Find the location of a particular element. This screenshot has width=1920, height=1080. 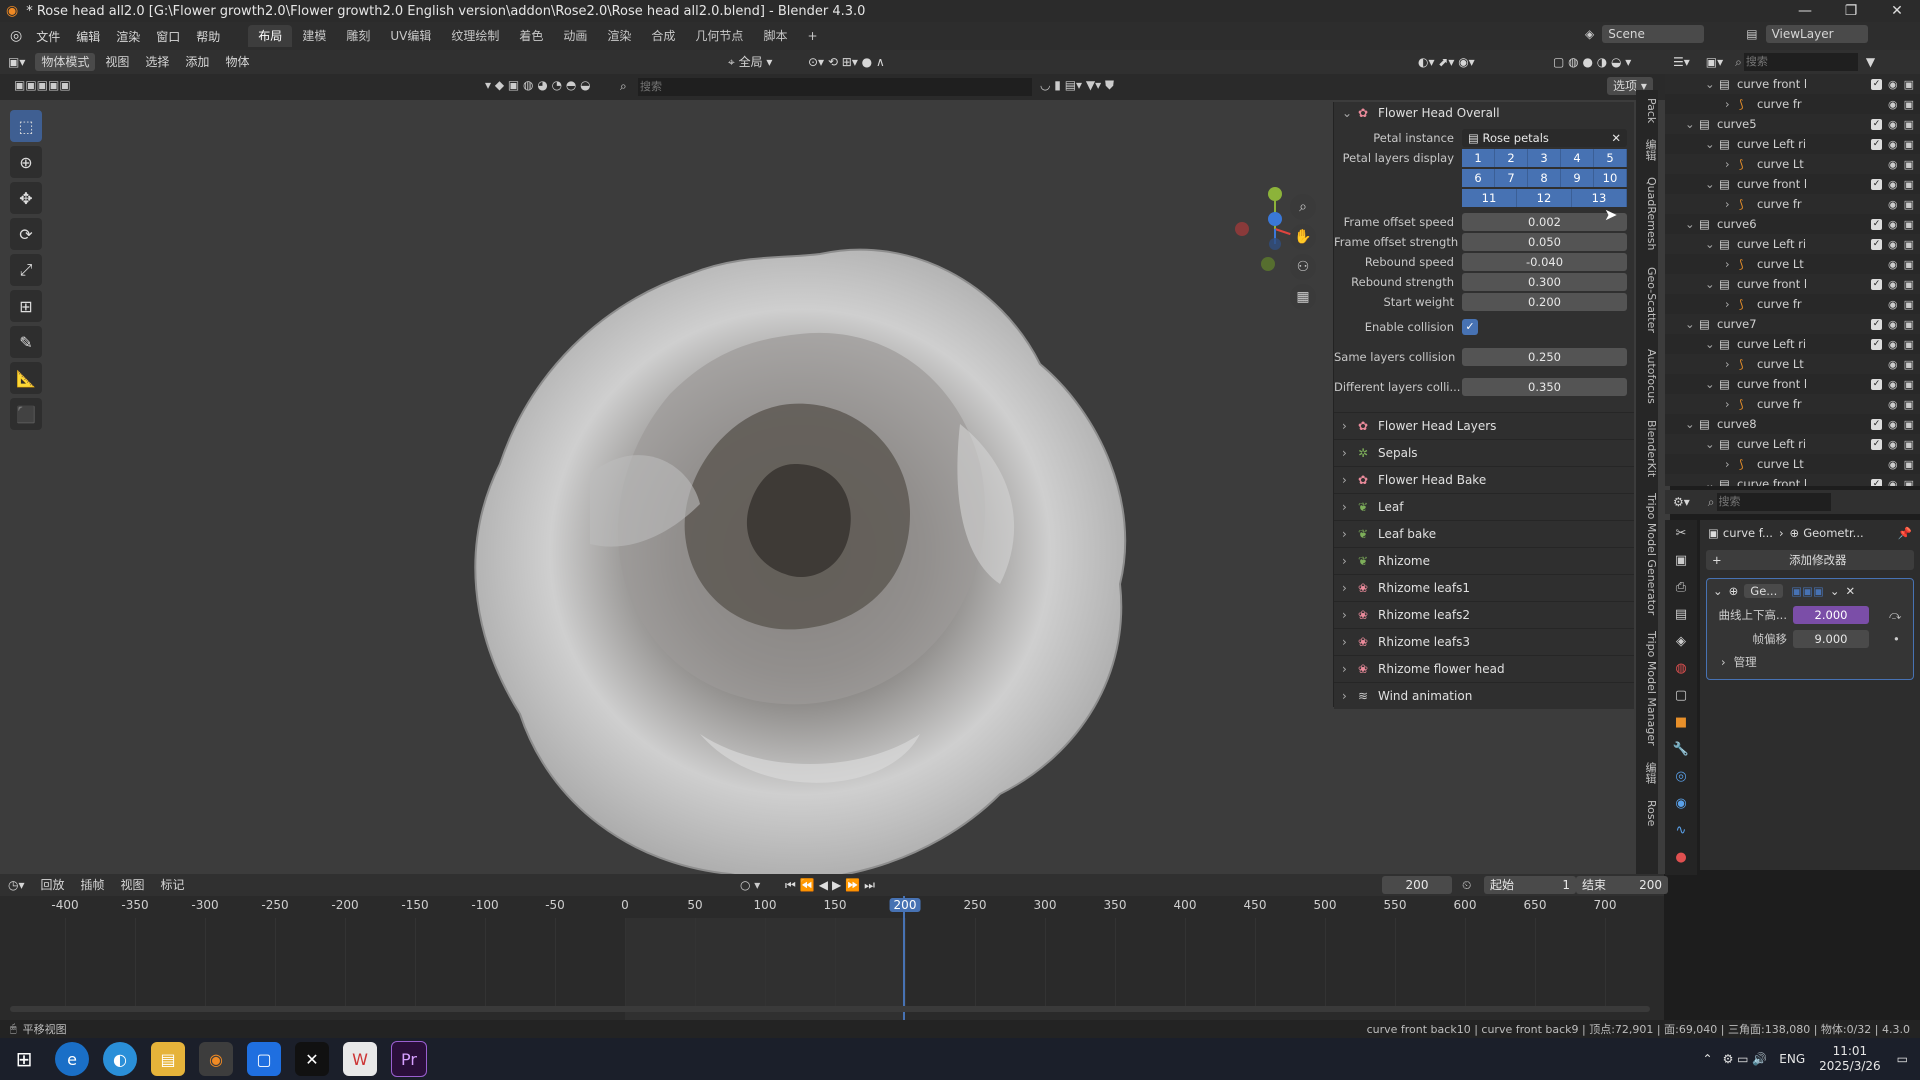

viewport-menu-view: 视图 is located at coordinates (117, 62).